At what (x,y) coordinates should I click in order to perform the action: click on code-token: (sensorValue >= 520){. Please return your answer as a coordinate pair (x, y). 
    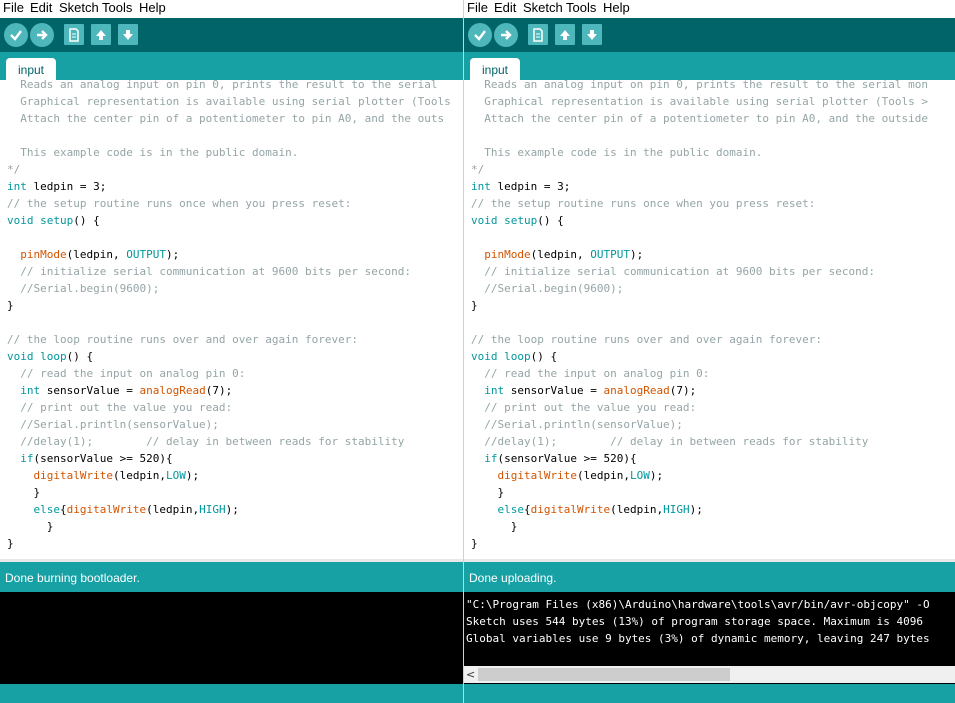
    Looking at the image, I should click on (103, 458).